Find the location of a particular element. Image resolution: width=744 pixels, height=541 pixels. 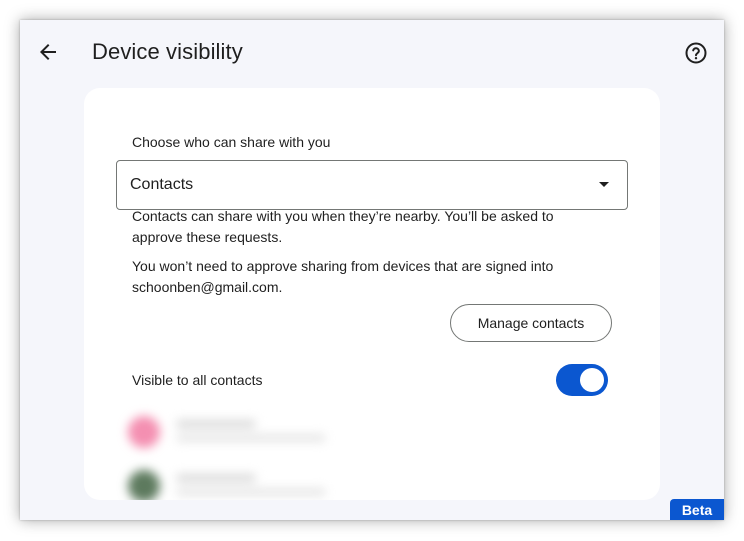

visible-to-all-toggle is located at coordinates (582, 380).